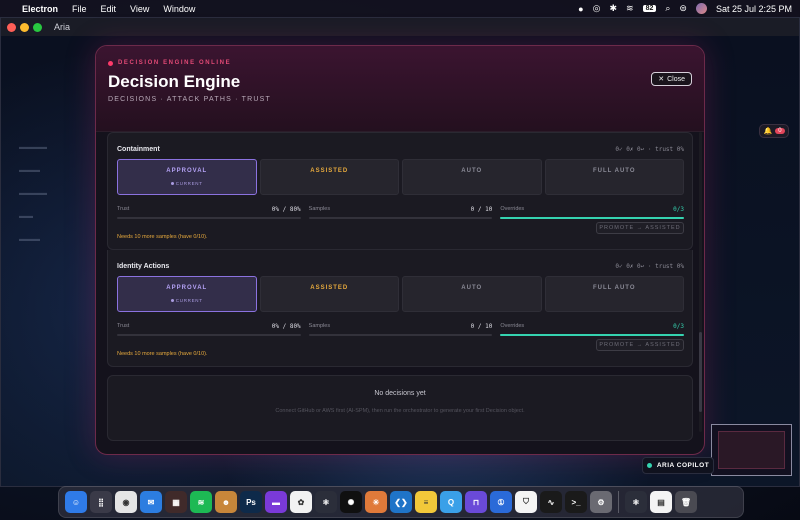 Image resolution: width=800 pixels, height=520 pixels. What do you see at coordinates (179, 9) in the screenshot?
I see `menu-window: Window` at bounding box center [179, 9].